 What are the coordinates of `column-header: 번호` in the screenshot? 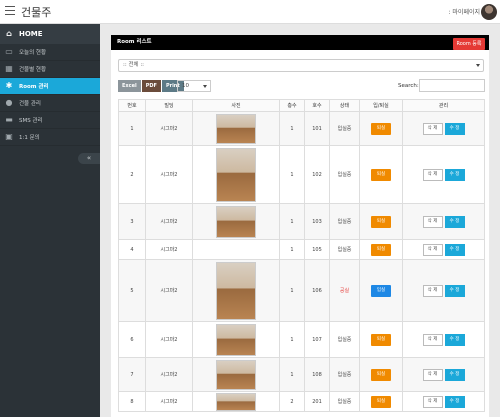 It's located at (132, 105).